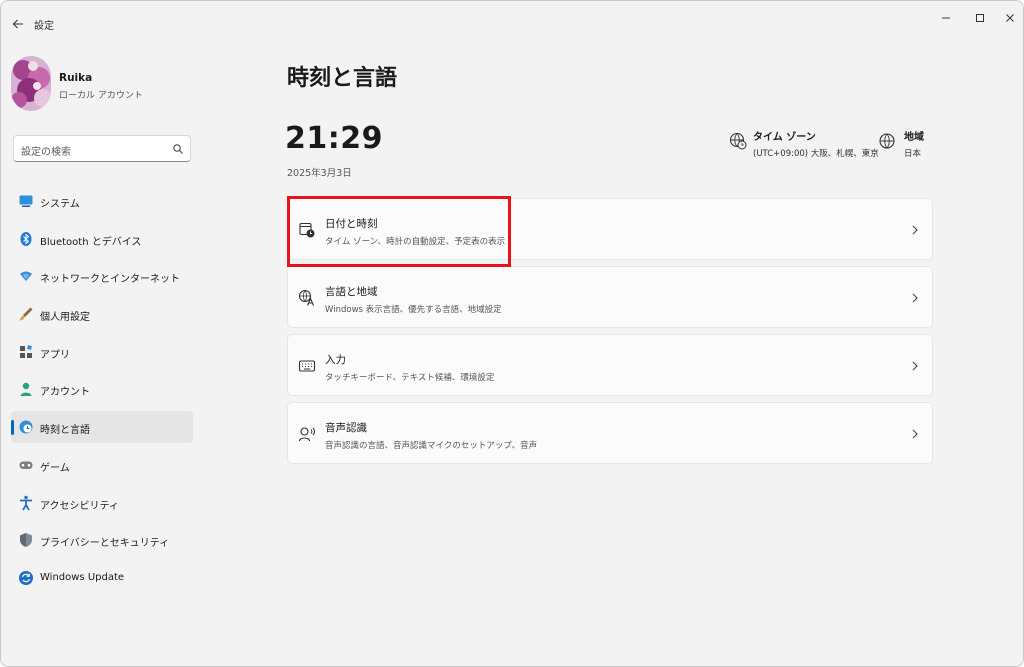 Image resolution: width=1024 pixels, height=667 pixels. I want to click on card-subtitle: Windows 表示言語、優先する言語、地域設定, so click(413, 310).